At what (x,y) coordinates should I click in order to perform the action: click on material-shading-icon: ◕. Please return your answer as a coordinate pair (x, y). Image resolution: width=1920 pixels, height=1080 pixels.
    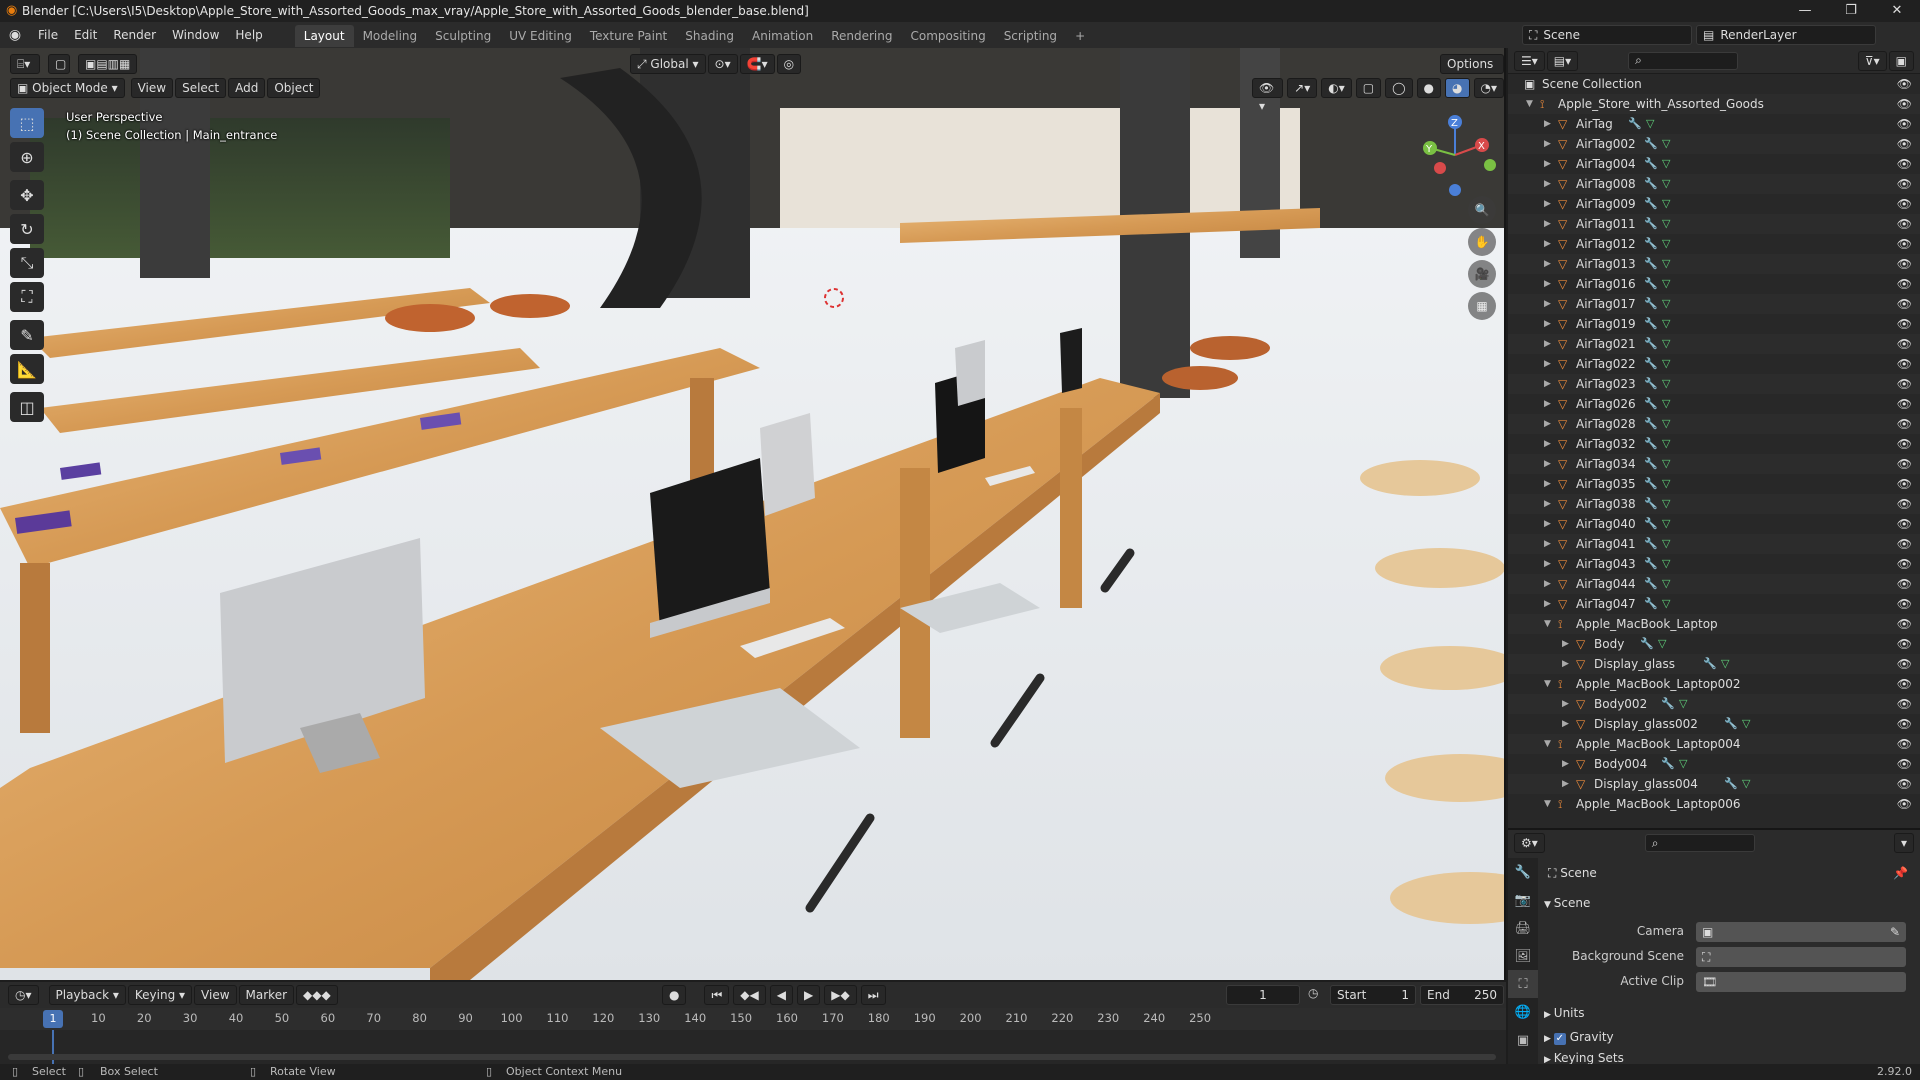
    Looking at the image, I should click on (1457, 88).